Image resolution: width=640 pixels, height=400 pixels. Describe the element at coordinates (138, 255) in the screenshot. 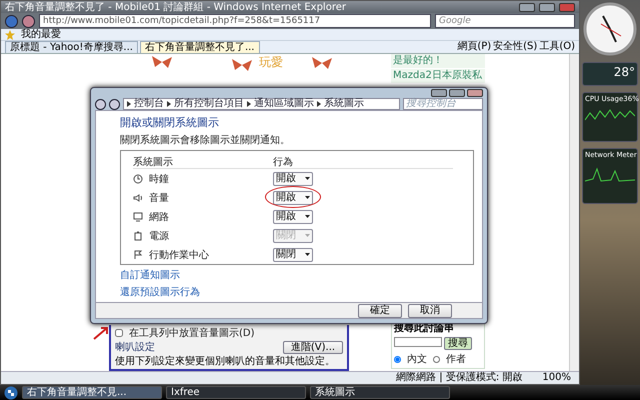

I see `flag-icon` at that location.